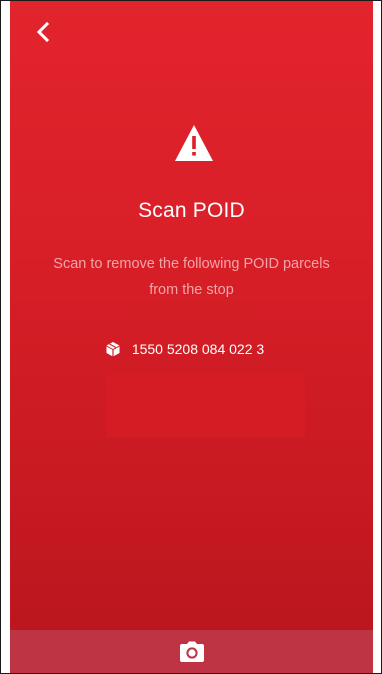 This screenshot has height=674, width=382. Describe the element at coordinates (113, 349) in the screenshot. I see `box-icon` at that location.